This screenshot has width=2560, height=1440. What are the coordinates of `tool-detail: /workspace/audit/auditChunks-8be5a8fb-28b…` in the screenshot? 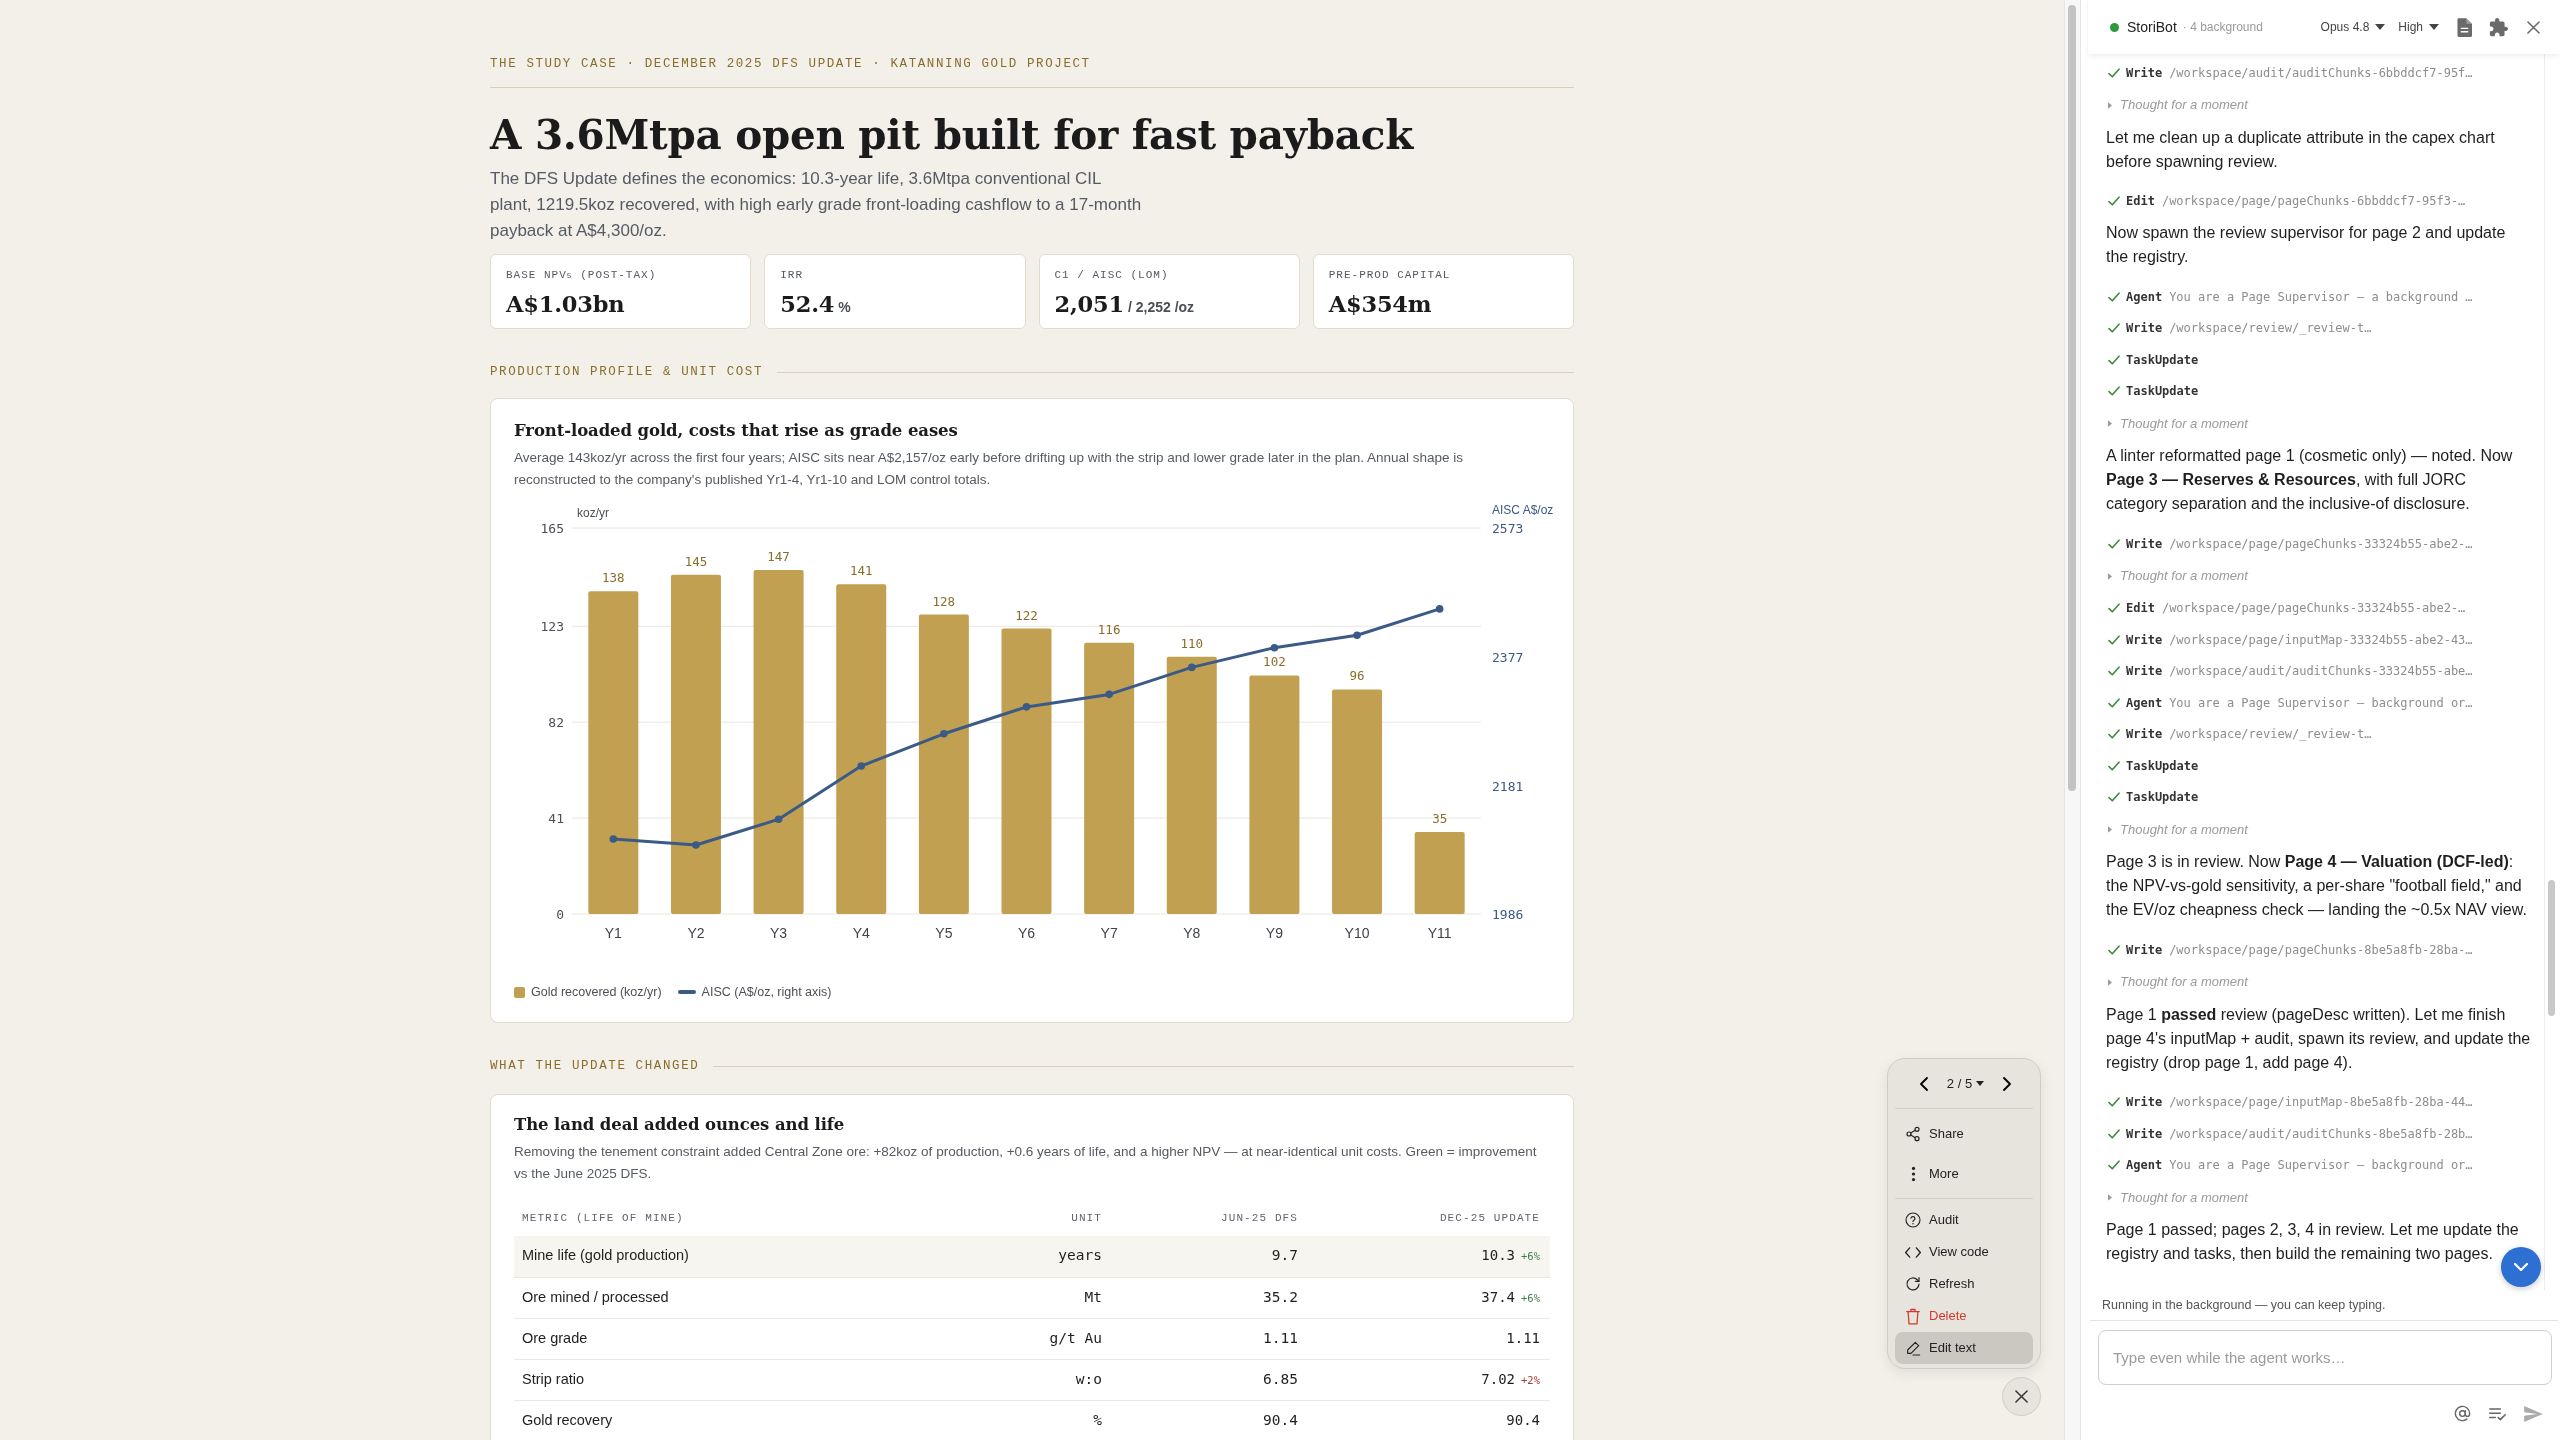 It's located at (2321, 1134).